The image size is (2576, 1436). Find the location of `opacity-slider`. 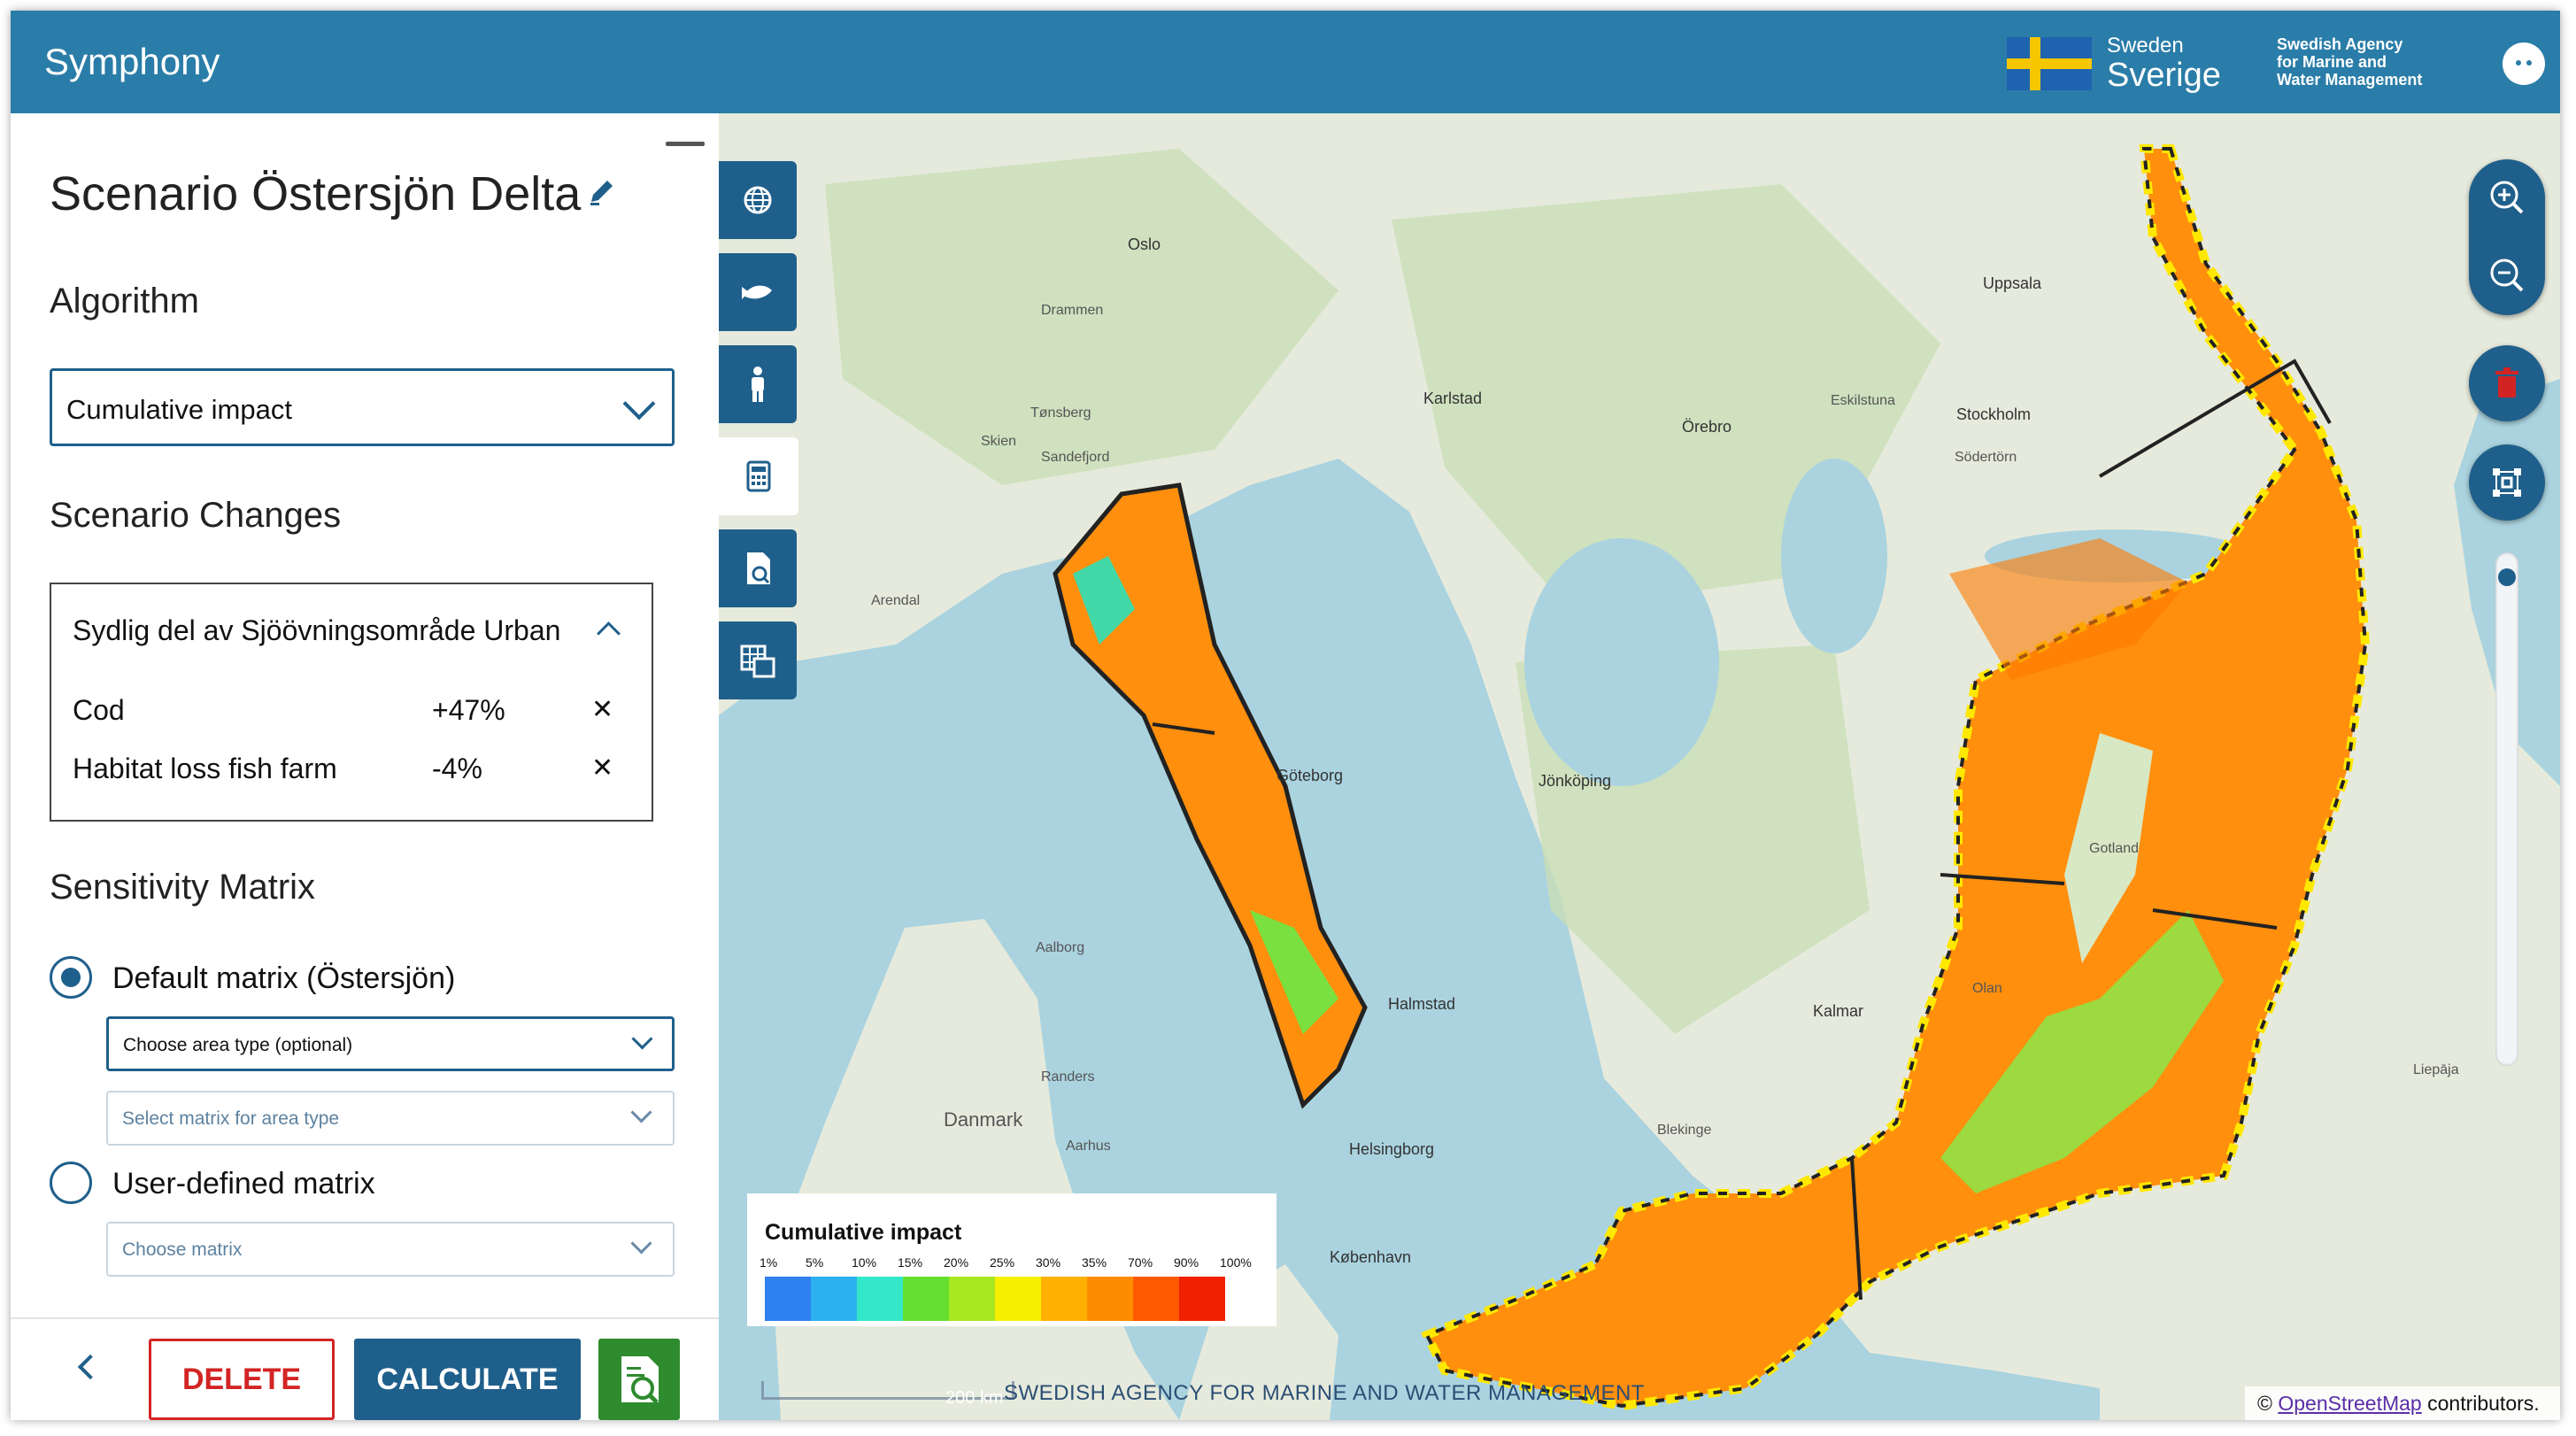

opacity-slider is located at coordinates (2506, 809).